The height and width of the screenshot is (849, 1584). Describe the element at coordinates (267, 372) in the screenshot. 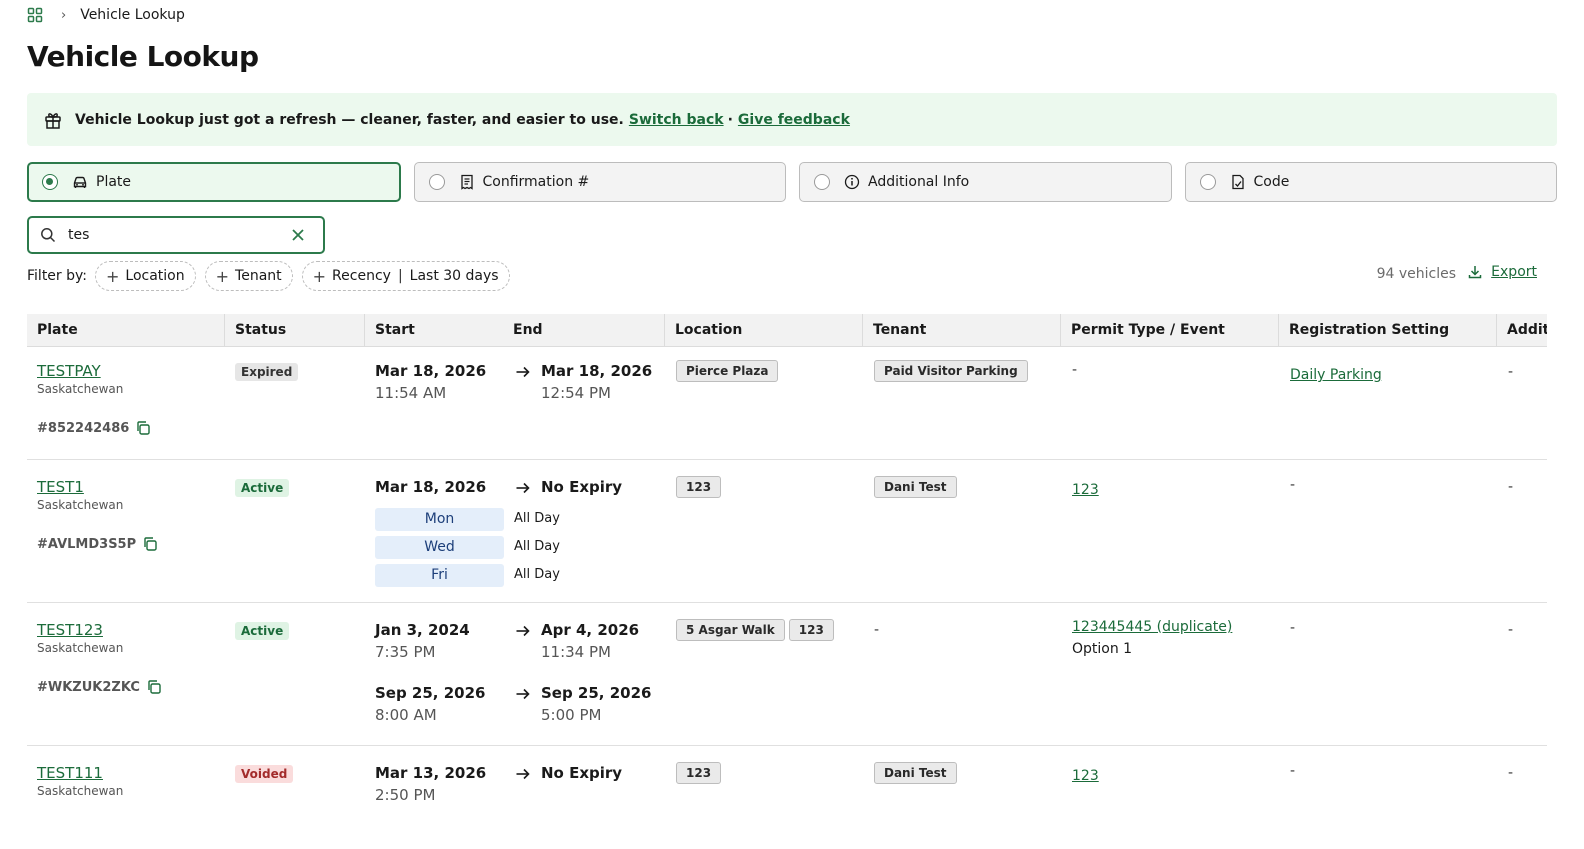

I see `status-badge: Expired` at that location.